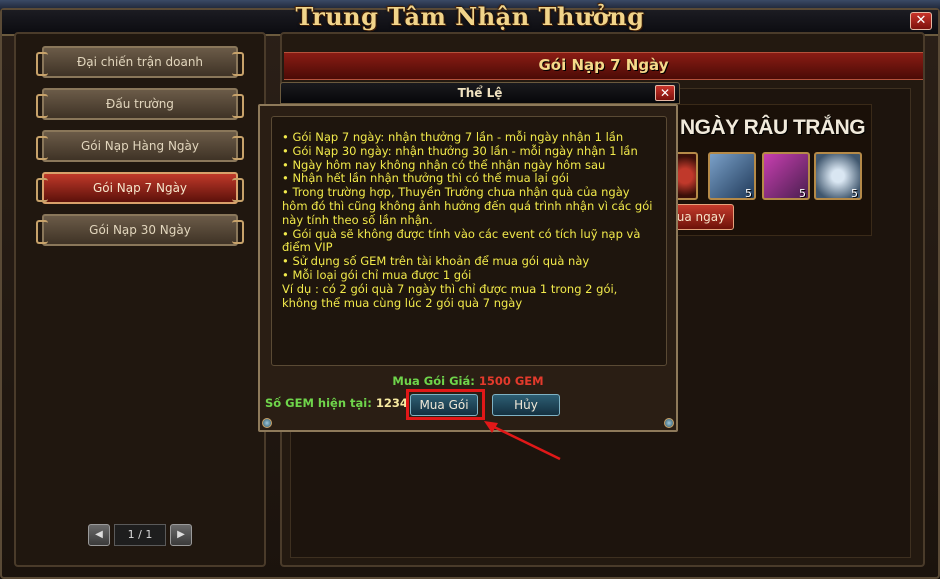  What do you see at coordinates (377, 274) in the screenshot?
I see `rule-line: • Mỗi loại gói chỉ mua được 1 gói` at bounding box center [377, 274].